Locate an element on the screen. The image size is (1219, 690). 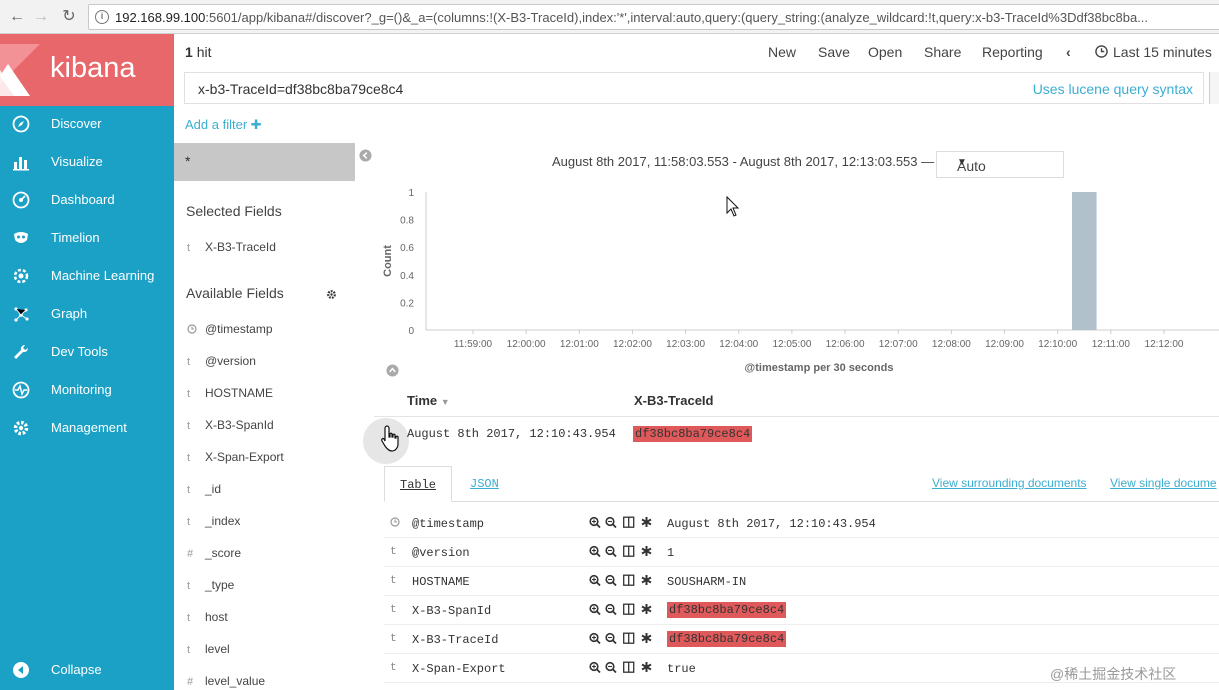
view-single-document-link: View single docume is located at coordinates (1163, 483).